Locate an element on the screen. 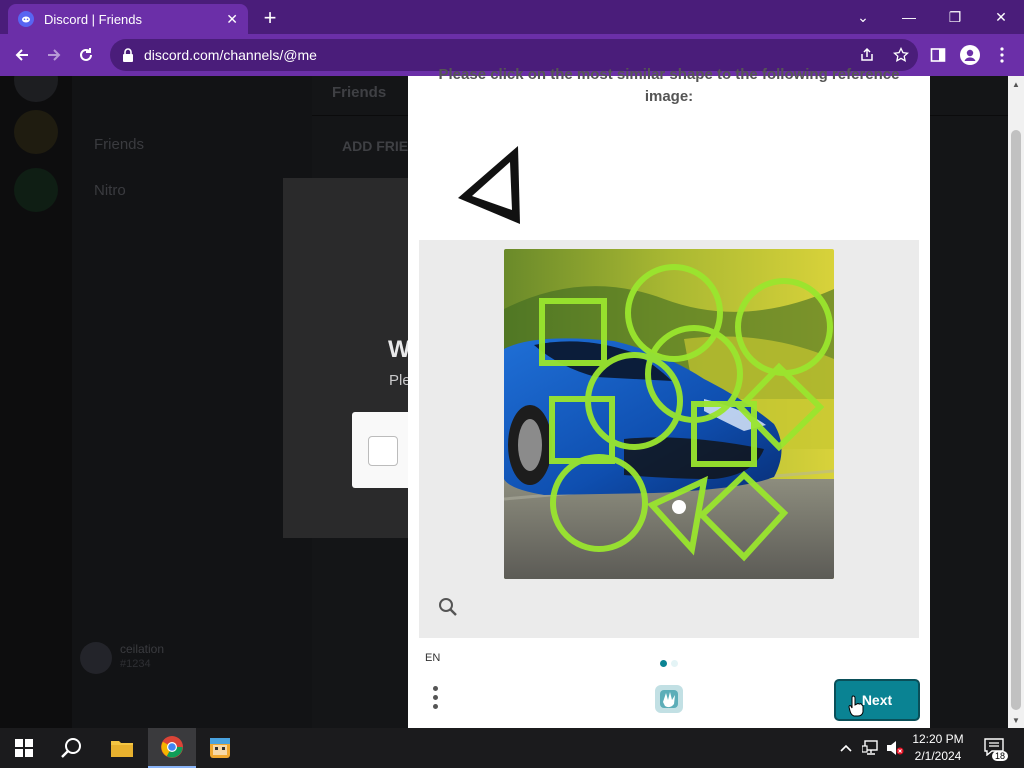 The height and width of the screenshot is (768, 1024). captcha-menu-icon is located at coordinates (435, 700).